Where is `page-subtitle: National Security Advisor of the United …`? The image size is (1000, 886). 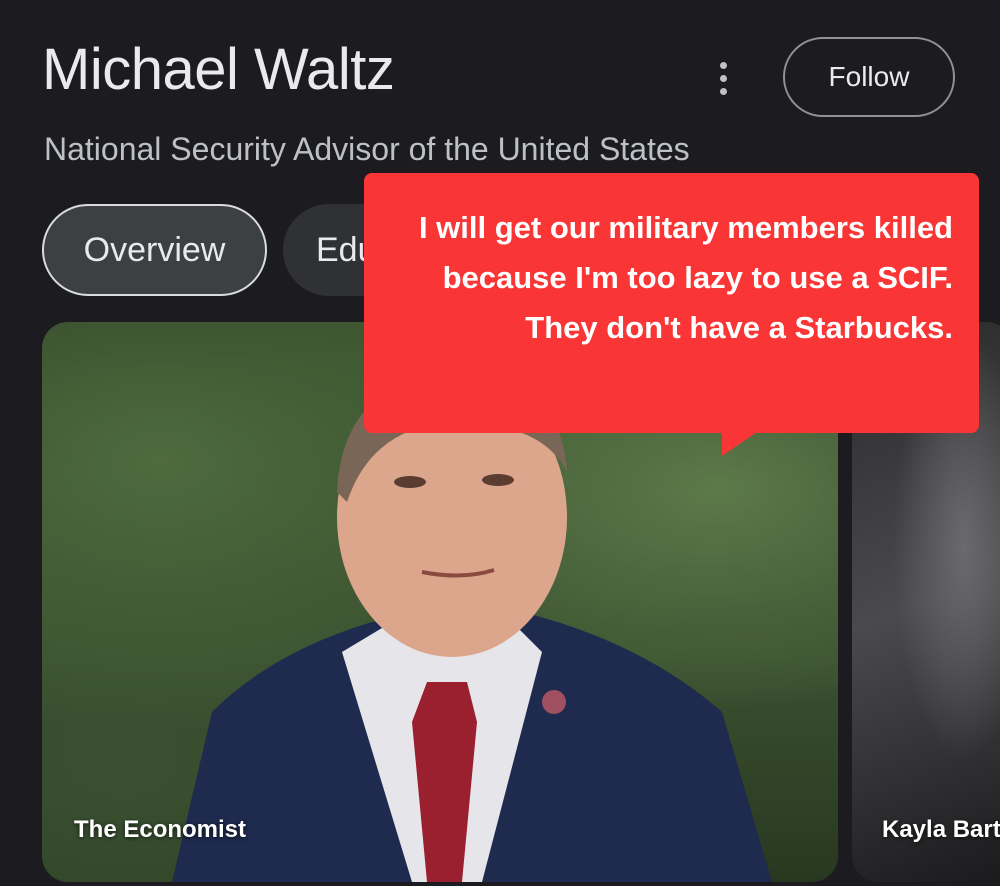
page-subtitle: National Security Advisor of the United … is located at coordinates (367, 149).